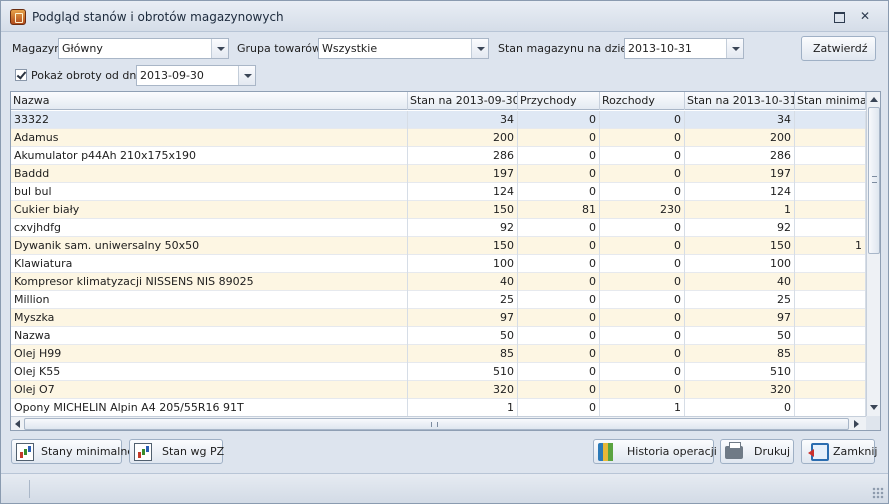  I want to click on table-row: Baddd 197 0 0 197, so click(438, 174).